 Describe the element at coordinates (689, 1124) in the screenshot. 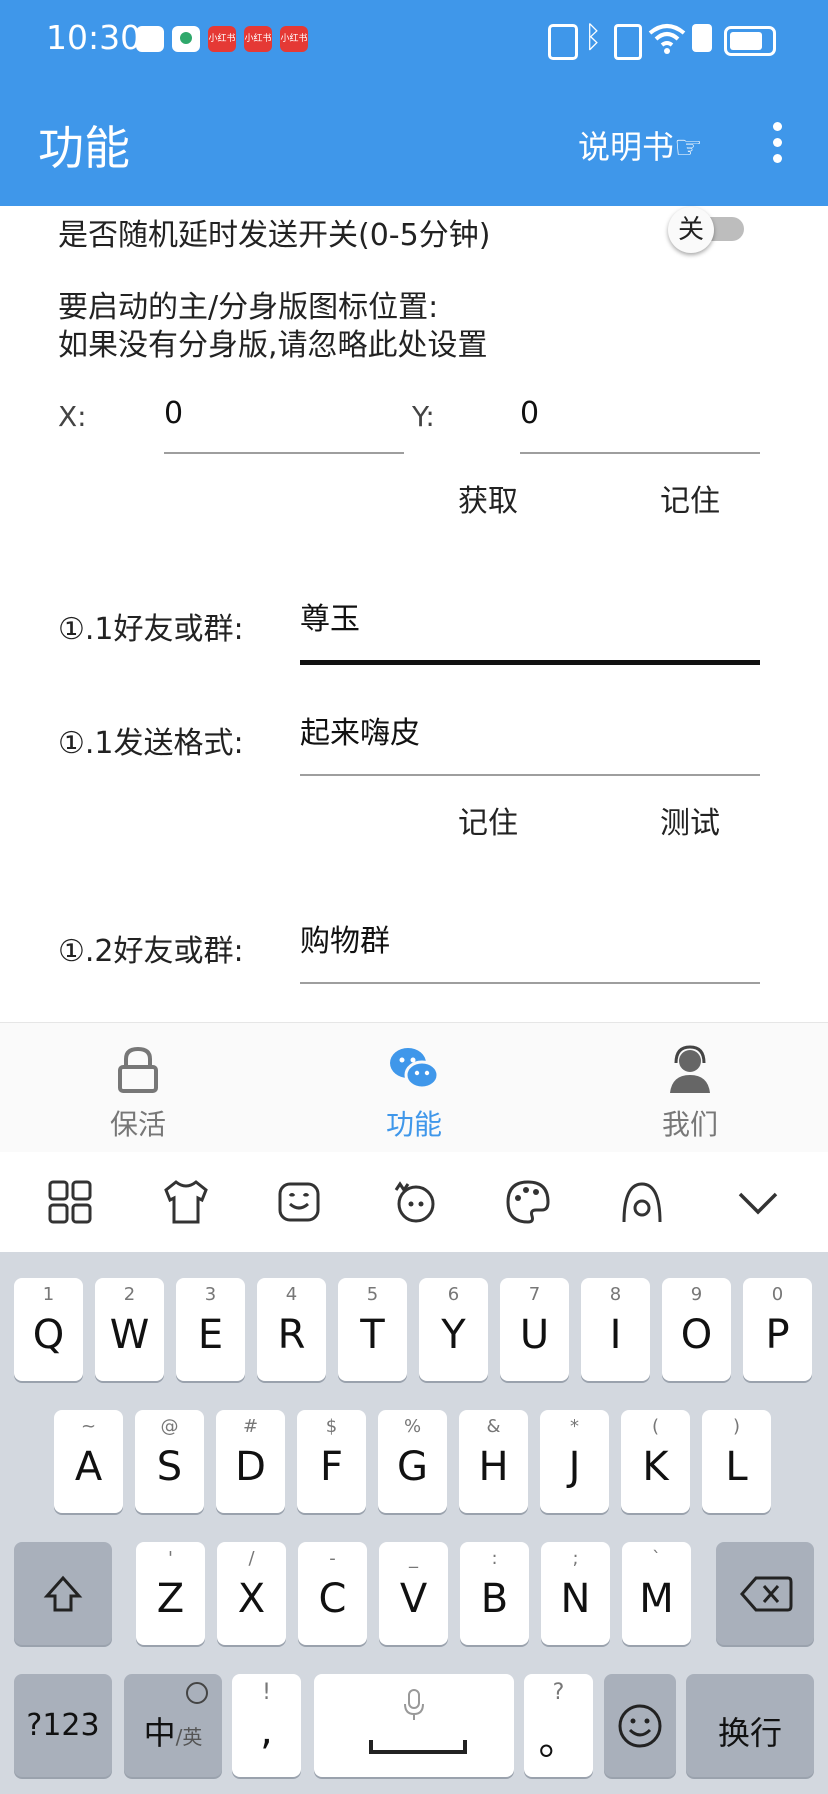

I see `nav-label: 我们` at that location.